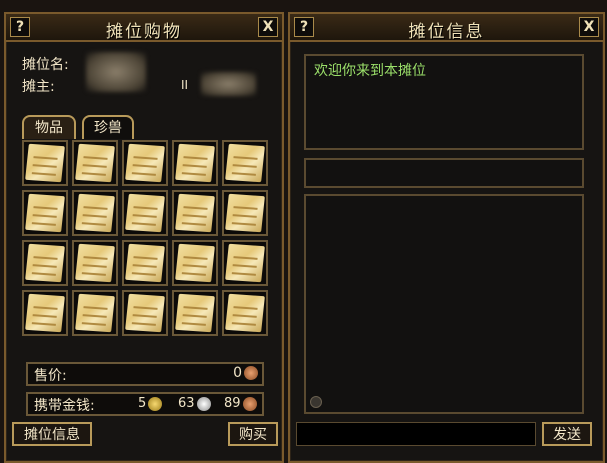 The height and width of the screenshot is (463, 607). I want to click on price-value: 0, so click(245, 373).